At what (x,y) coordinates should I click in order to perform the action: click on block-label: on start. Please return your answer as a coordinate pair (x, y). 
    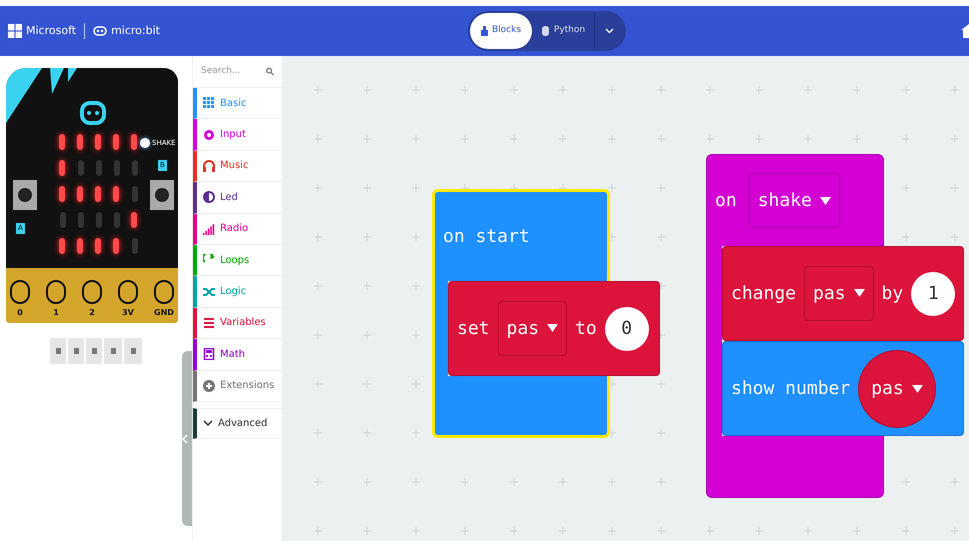
    Looking at the image, I should click on (486, 237).